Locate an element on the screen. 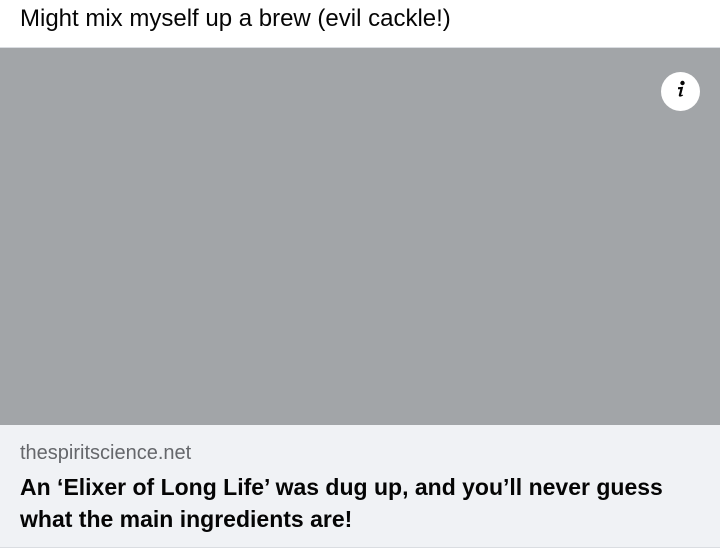 This screenshot has width=720, height=548. info-icon is located at coordinates (681, 91).